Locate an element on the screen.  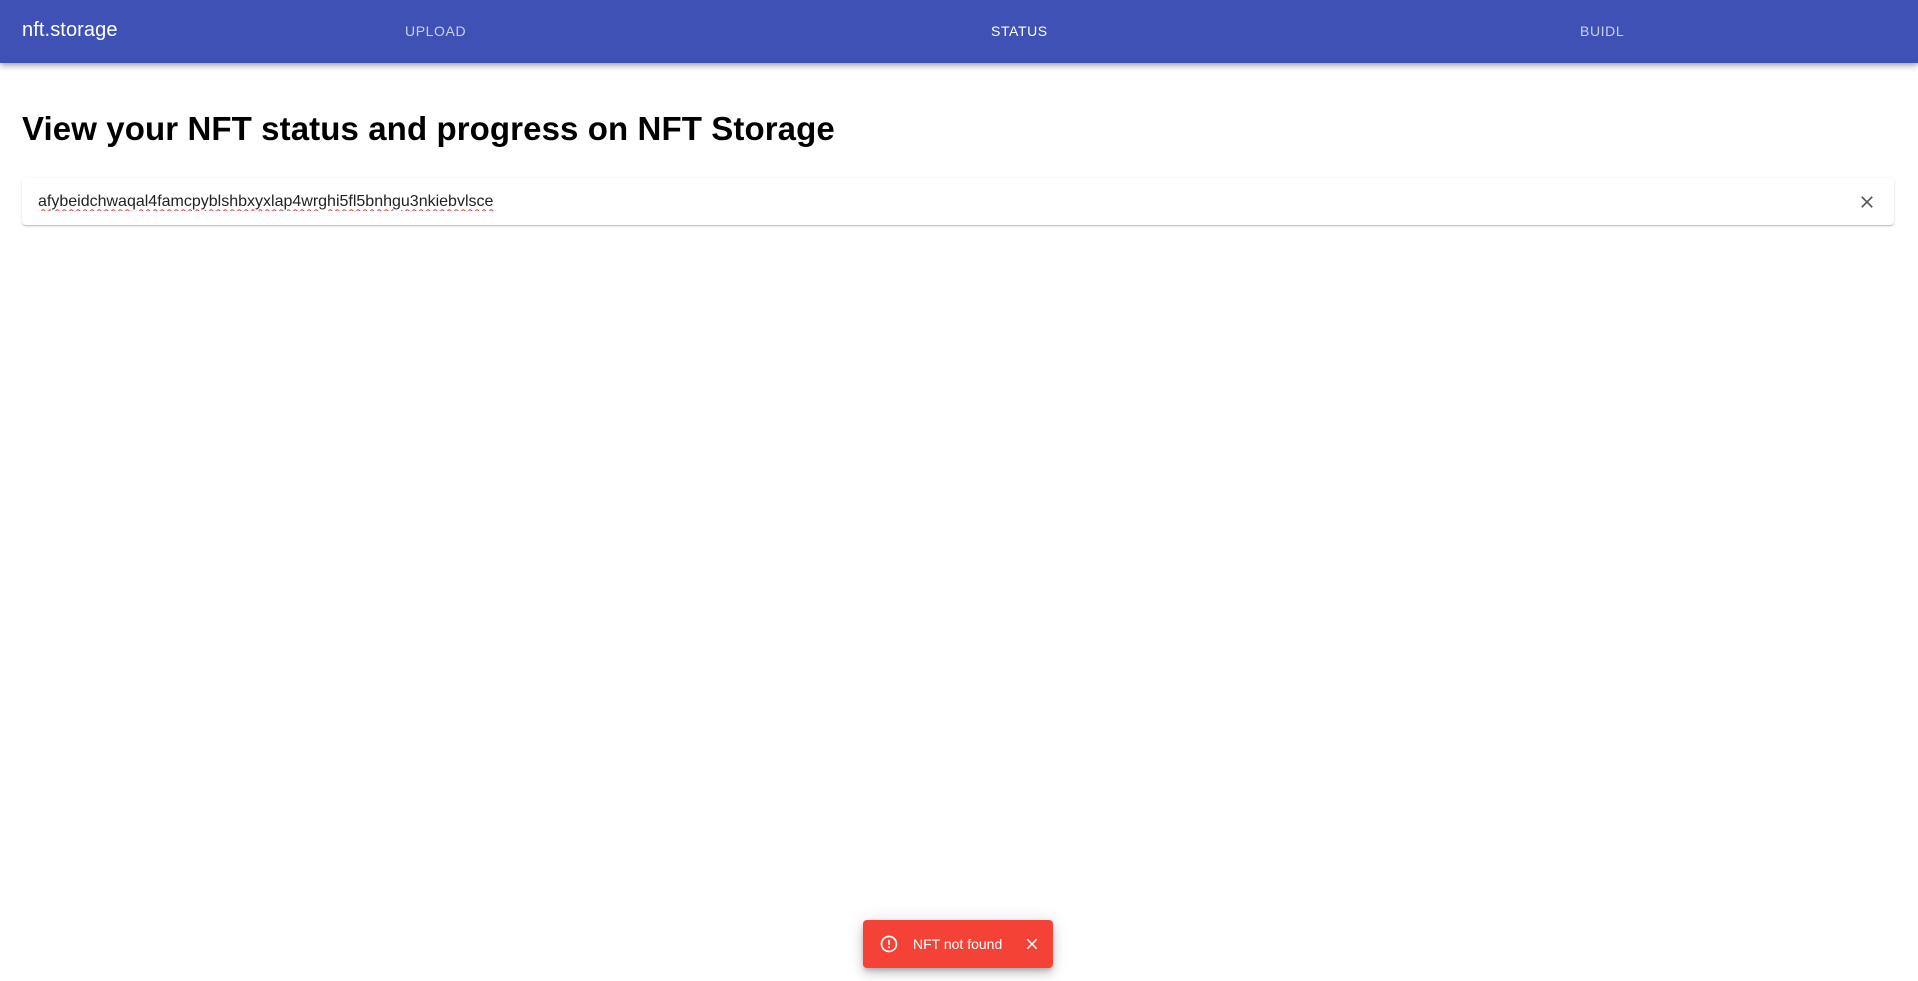
clear-search-button is located at coordinates (1867, 202).